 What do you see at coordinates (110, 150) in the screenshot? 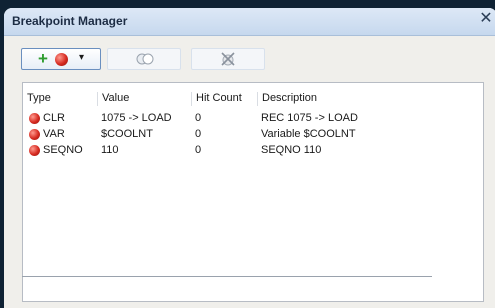
I see `cell-value: 110` at bounding box center [110, 150].